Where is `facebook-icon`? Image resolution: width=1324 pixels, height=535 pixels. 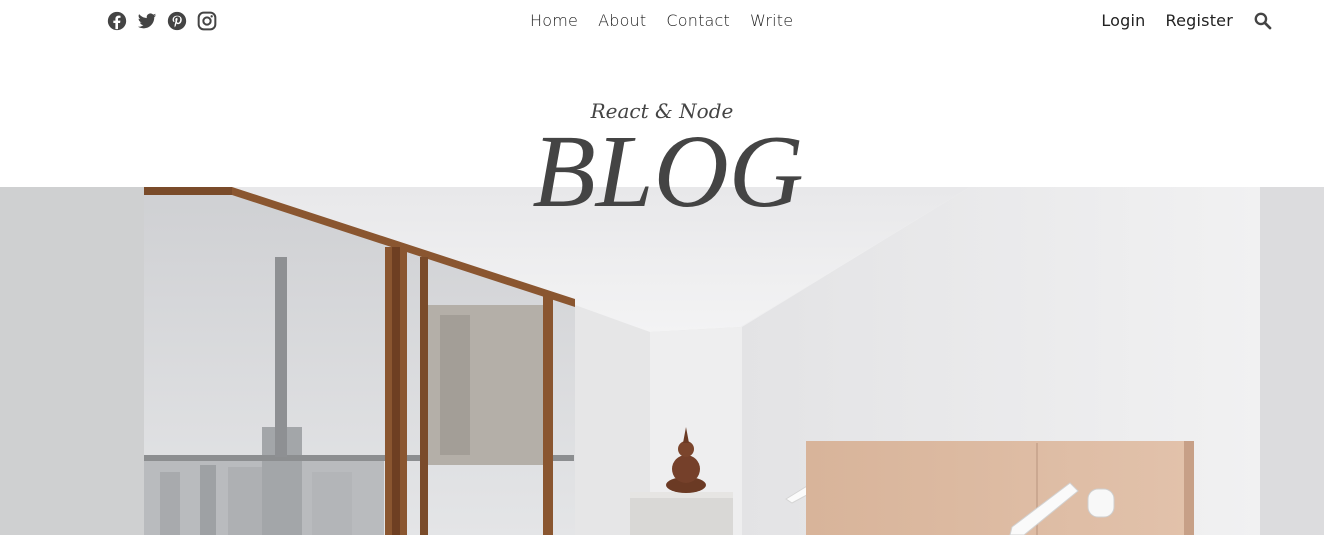
facebook-icon is located at coordinates (117, 21).